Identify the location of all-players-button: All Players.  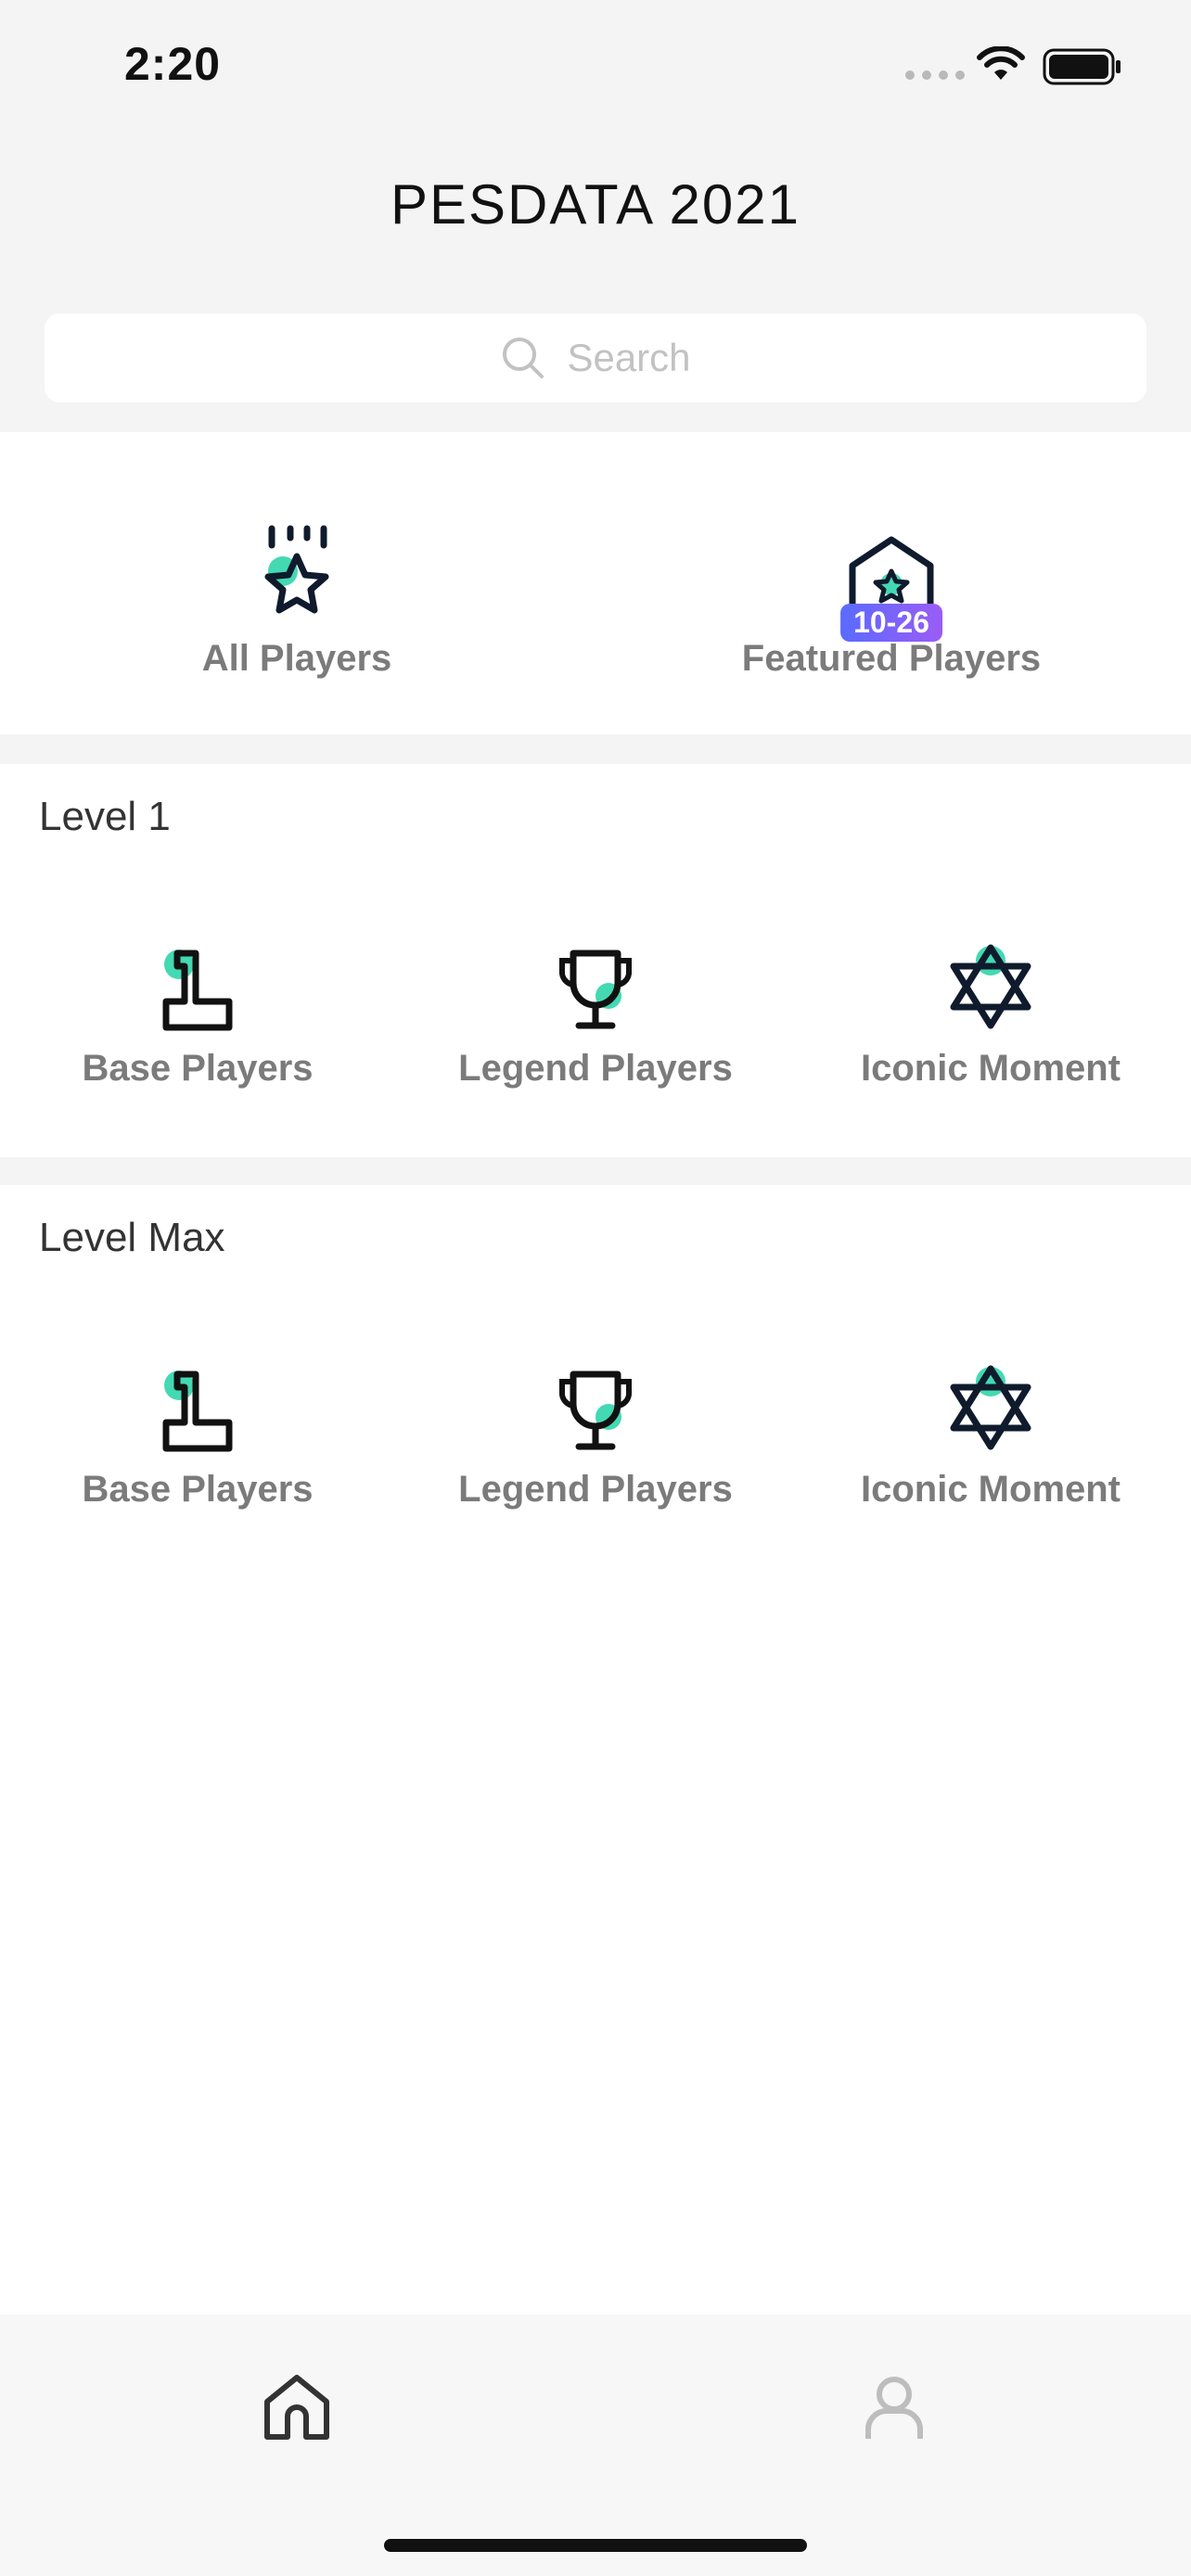
(296, 595).